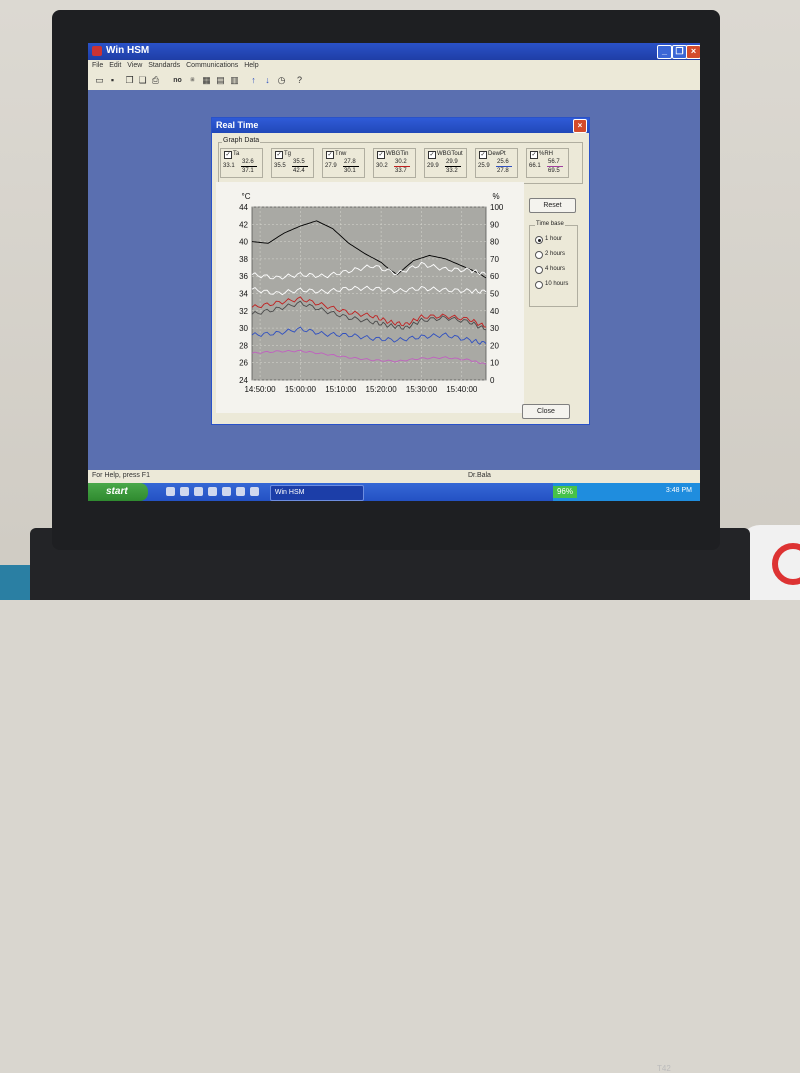  Describe the element at coordinates (422, 389) in the screenshot. I see `x-tick-label: 15:30:00` at that location.